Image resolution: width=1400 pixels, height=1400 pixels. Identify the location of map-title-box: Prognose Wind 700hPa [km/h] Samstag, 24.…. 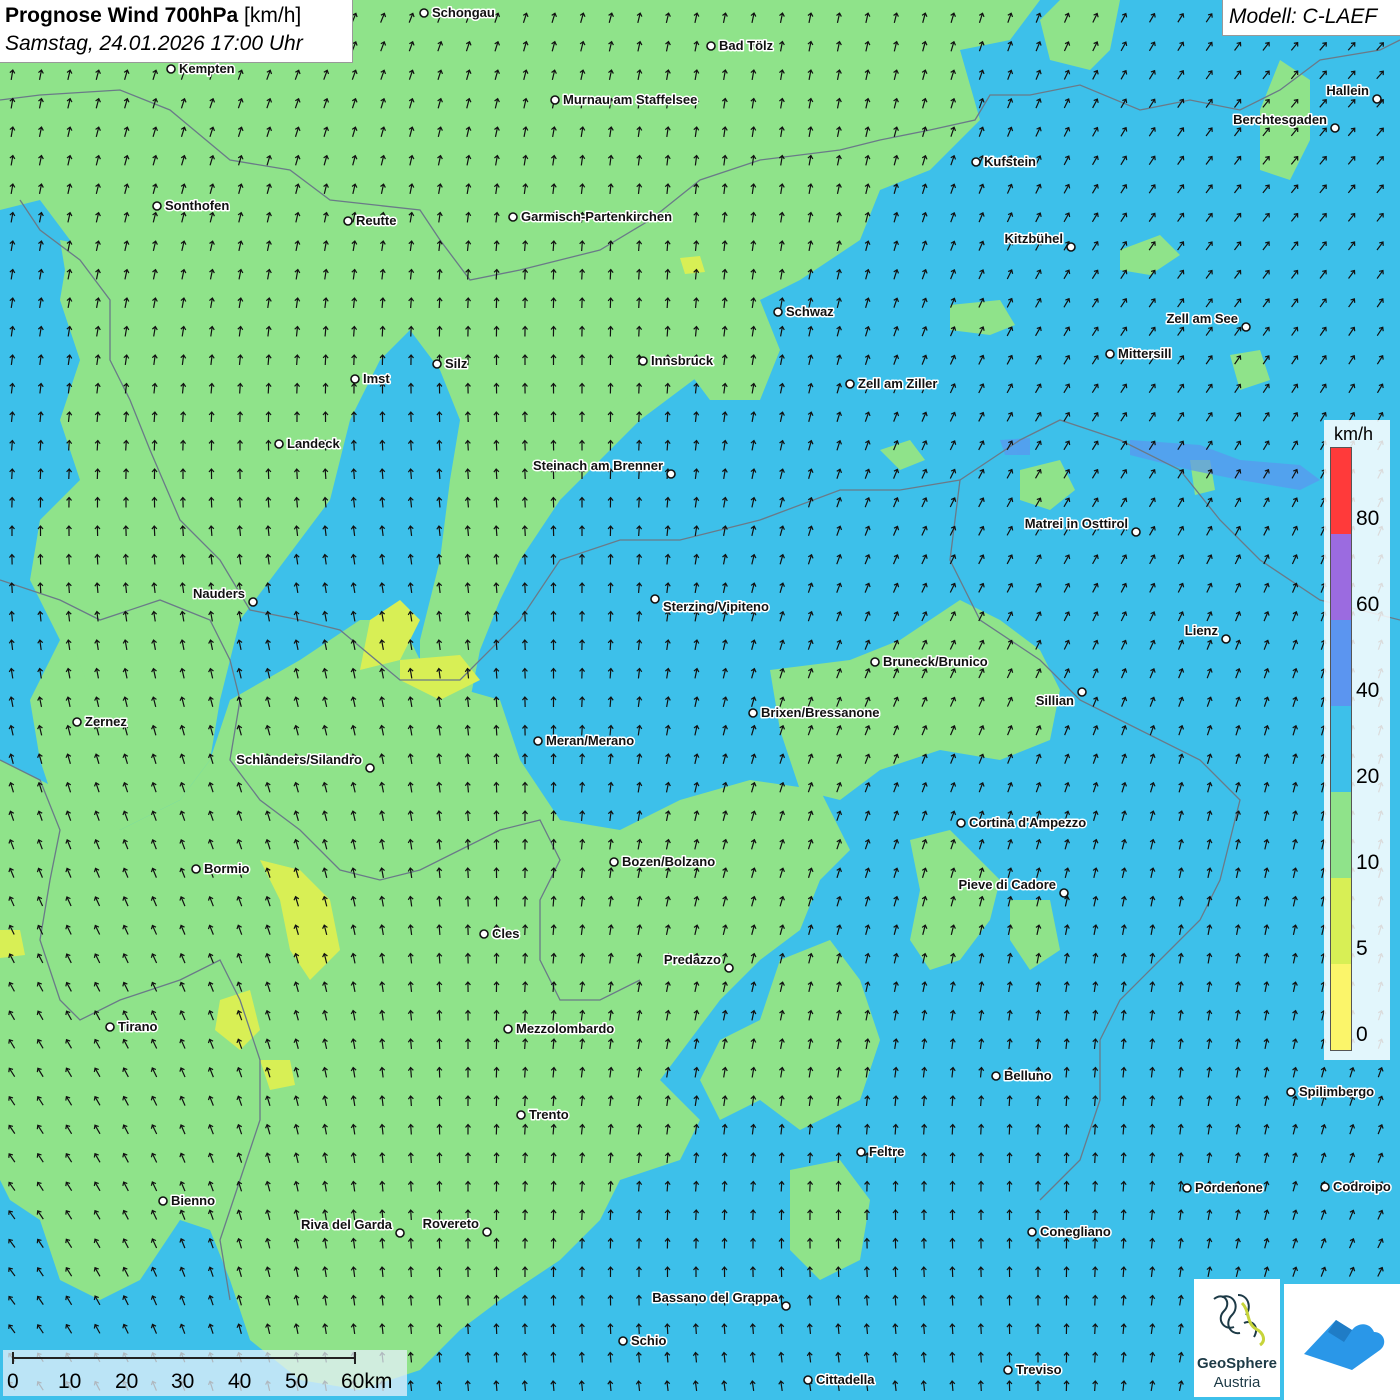
(176, 31).